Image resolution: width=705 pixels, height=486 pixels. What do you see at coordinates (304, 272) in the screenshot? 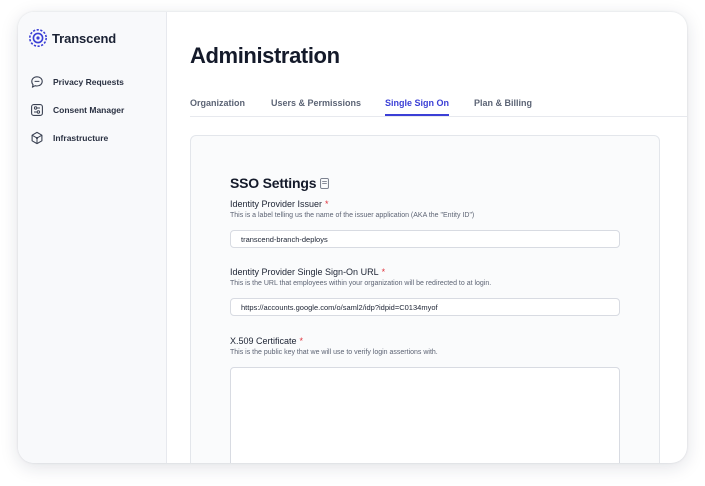
I see `sso-url-label: Identity Provider Single Sign-On URL` at bounding box center [304, 272].